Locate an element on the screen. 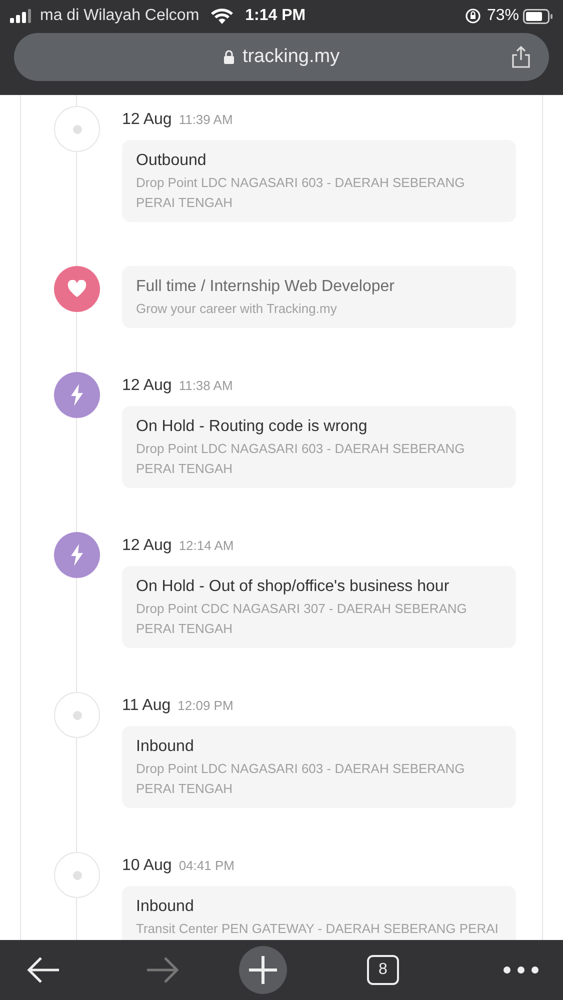  share-icon is located at coordinates (521, 57).